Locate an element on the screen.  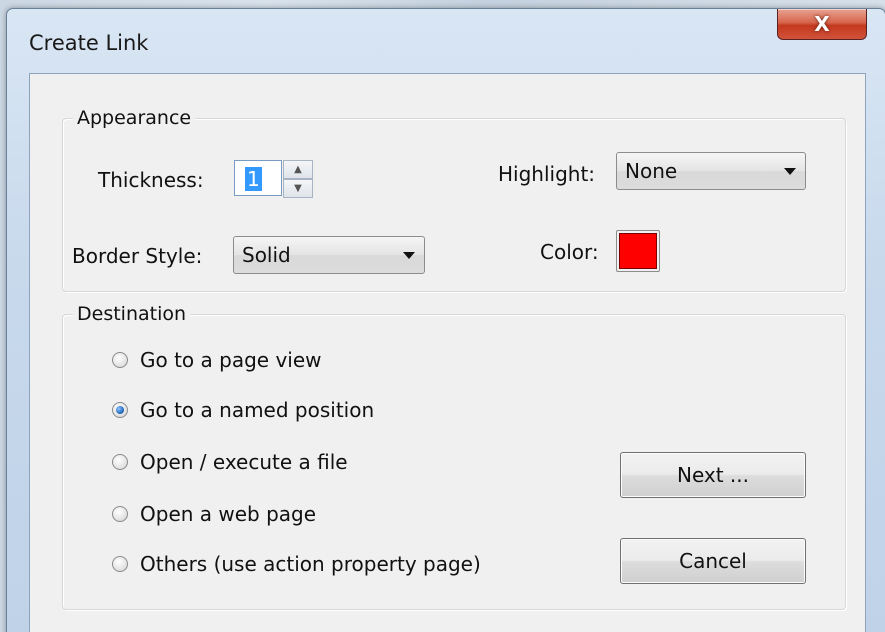
radio-label: Open / execute a file is located at coordinates (244, 462).